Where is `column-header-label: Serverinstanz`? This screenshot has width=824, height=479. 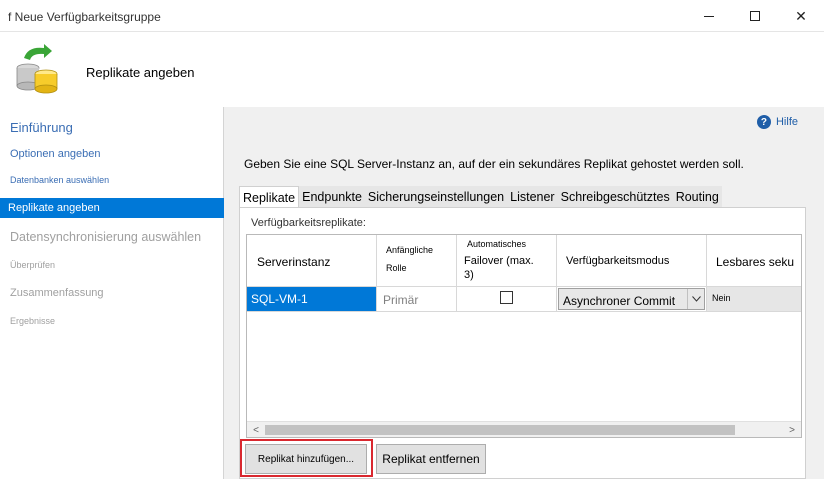
column-header-label: Serverinstanz is located at coordinates (294, 262).